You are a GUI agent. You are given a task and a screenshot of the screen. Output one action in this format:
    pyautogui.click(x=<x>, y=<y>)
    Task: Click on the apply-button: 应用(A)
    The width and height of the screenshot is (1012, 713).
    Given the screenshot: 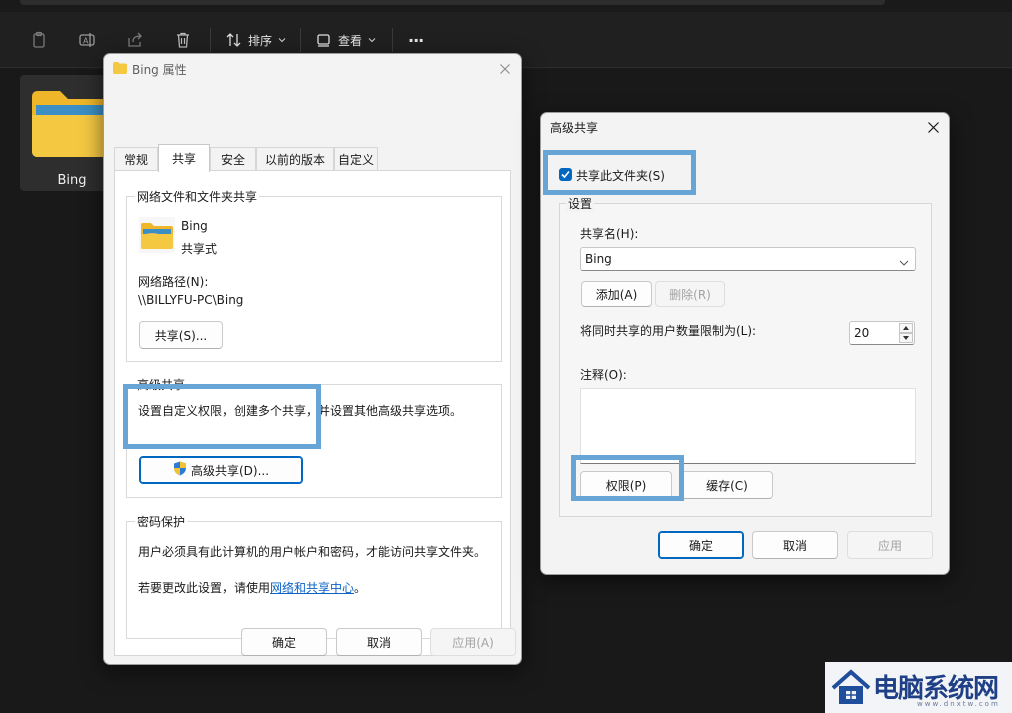 What is the action you would take?
    pyautogui.click(x=473, y=642)
    